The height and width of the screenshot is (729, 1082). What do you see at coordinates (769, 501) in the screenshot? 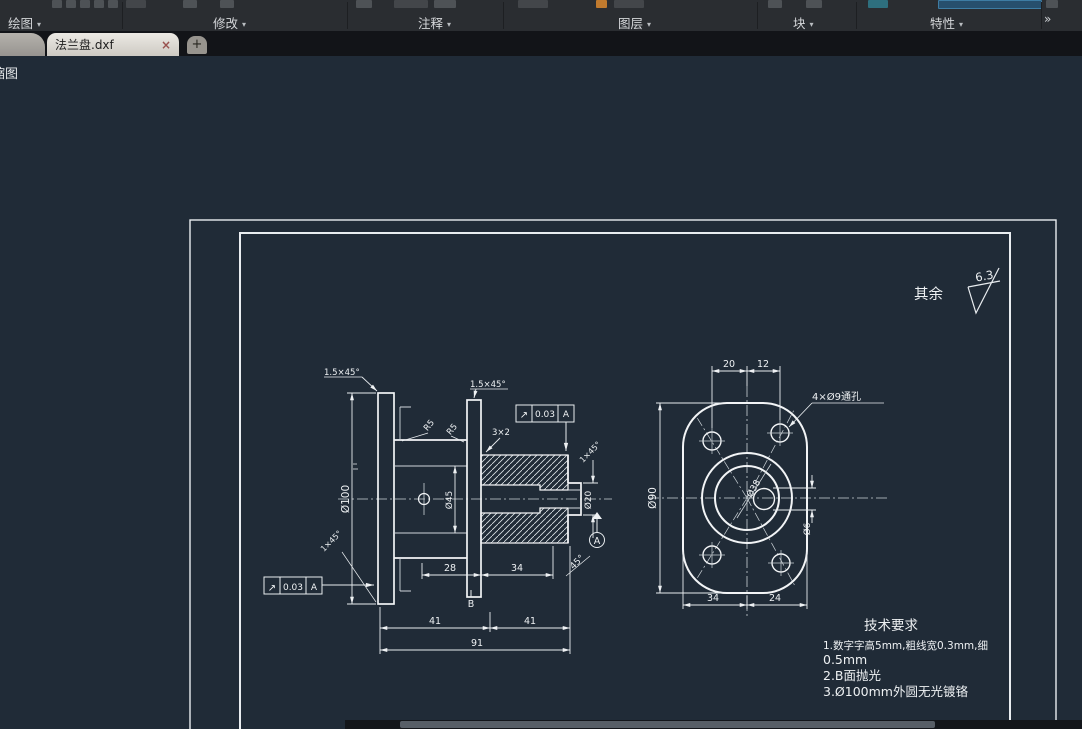
I see `right-view` at bounding box center [769, 501].